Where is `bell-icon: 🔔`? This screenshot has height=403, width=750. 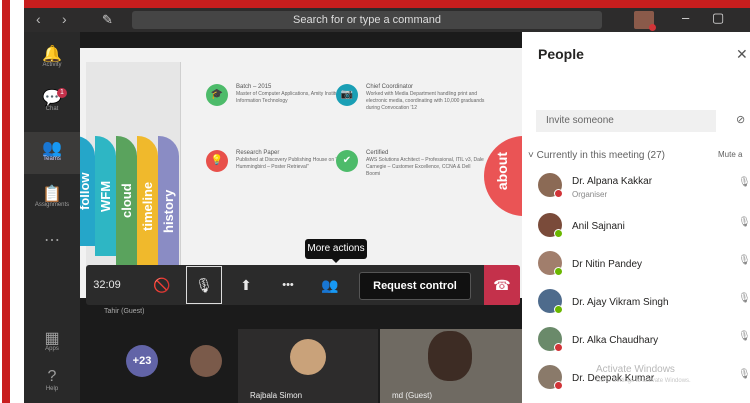 bell-icon: 🔔 is located at coordinates (52, 54).